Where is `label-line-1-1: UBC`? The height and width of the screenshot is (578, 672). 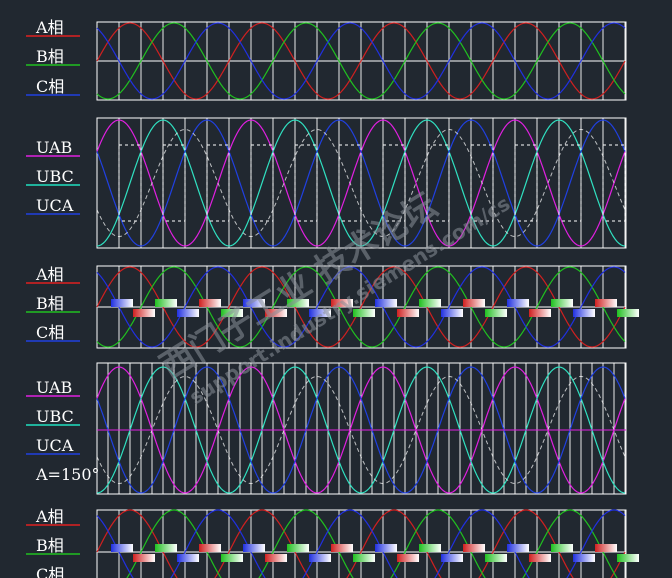
label-line-1-1: UBC is located at coordinates (55, 176).